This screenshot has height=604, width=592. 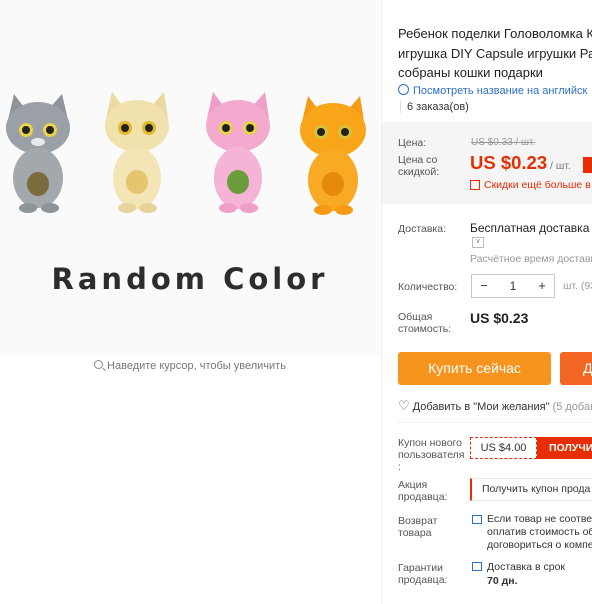 I want to click on orders-count: 6 заказа(ов), so click(x=434, y=107).